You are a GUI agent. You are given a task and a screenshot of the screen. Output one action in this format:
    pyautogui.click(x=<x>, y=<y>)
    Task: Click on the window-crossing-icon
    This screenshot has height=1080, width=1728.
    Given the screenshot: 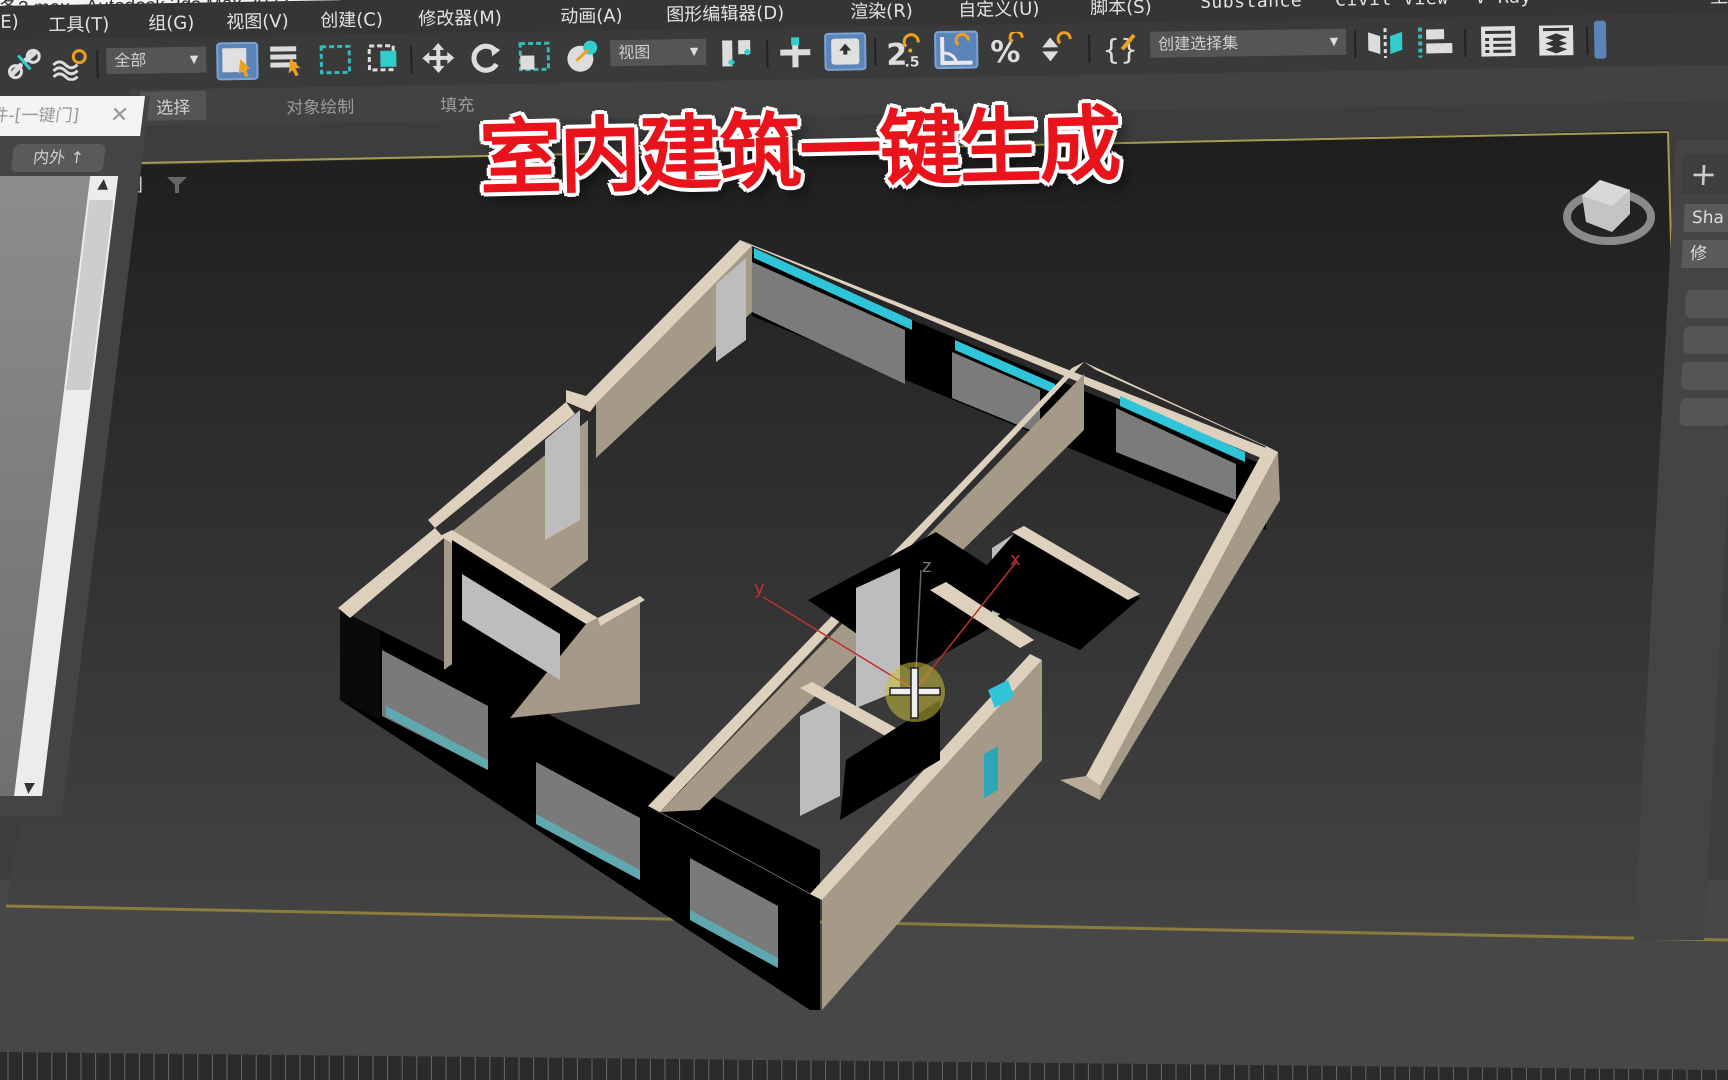 What is the action you would take?
    pyautogui.click(x=384, y=58)
    